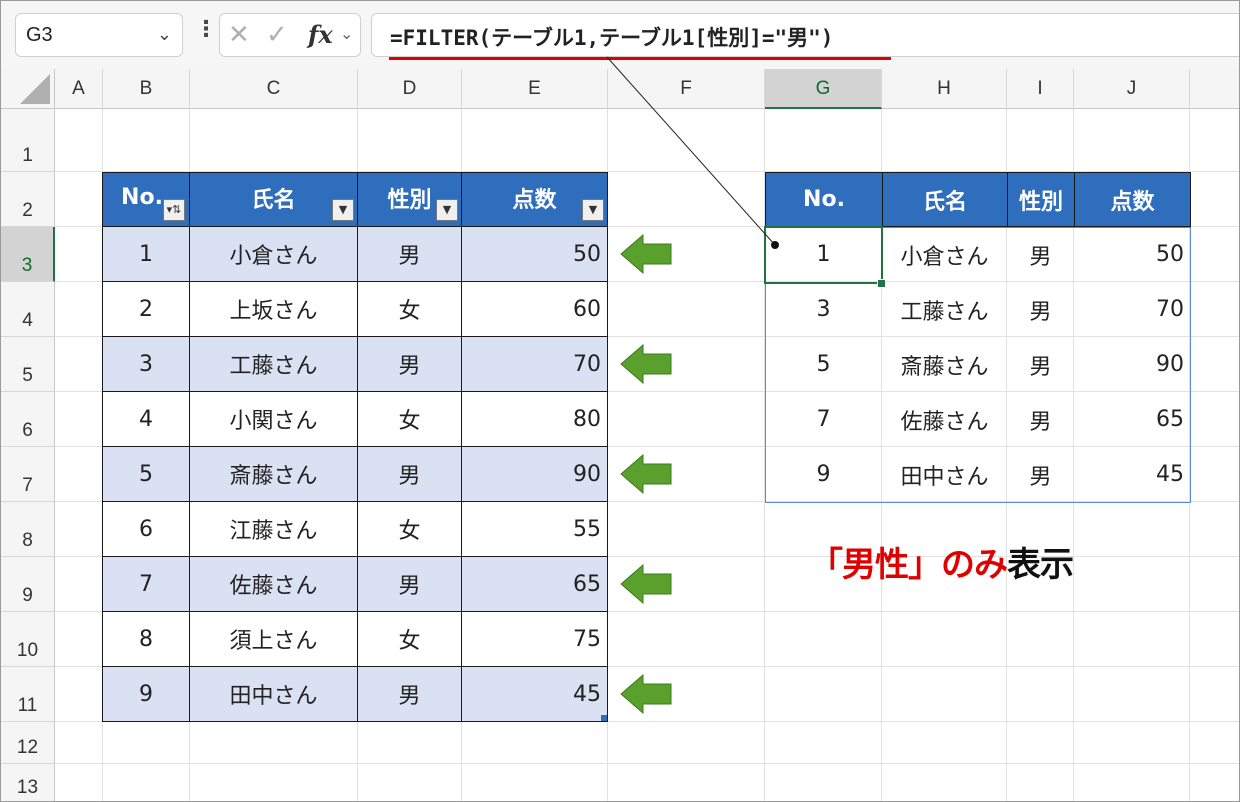 This screenshot has width=1240, height=802. Describe the element at coordinates (908, 565) in the screenshot. I see `annotation-red-text: 「男性」のみ` at that location.